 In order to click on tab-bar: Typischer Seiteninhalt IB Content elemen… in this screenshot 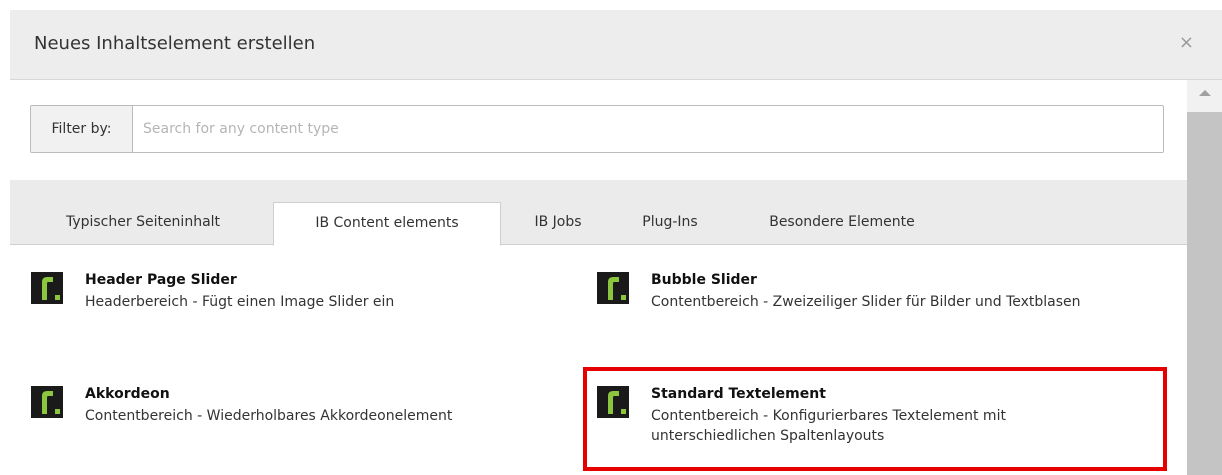, I will do `click(598, 213)`.